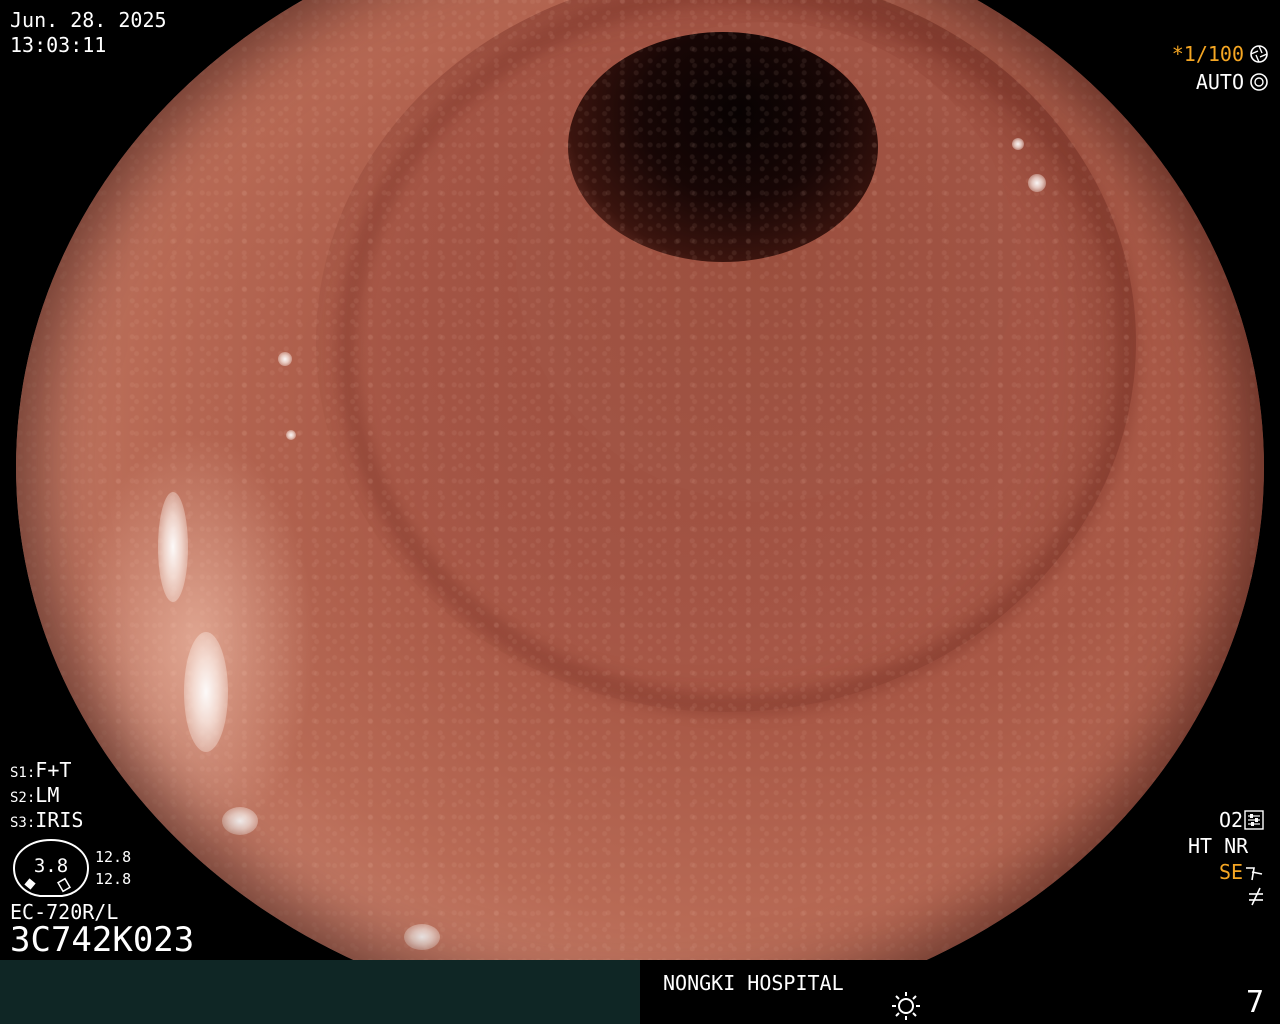  I want to click on scope-serial: 3C742K023, so click(102, 940).